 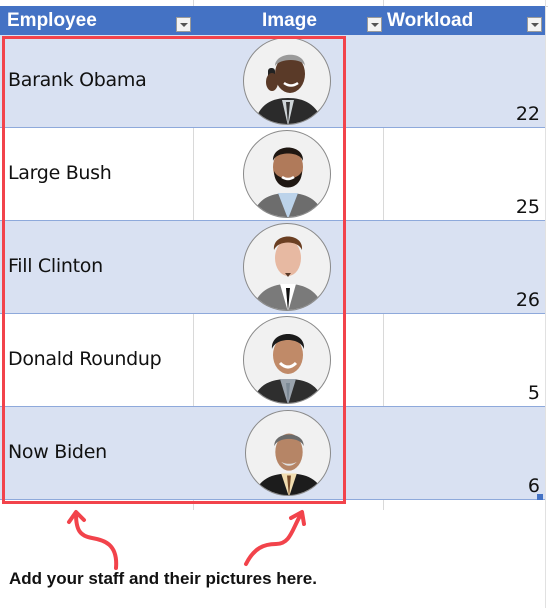 I want to click on header-image: Image, so click(x=288, y=20).